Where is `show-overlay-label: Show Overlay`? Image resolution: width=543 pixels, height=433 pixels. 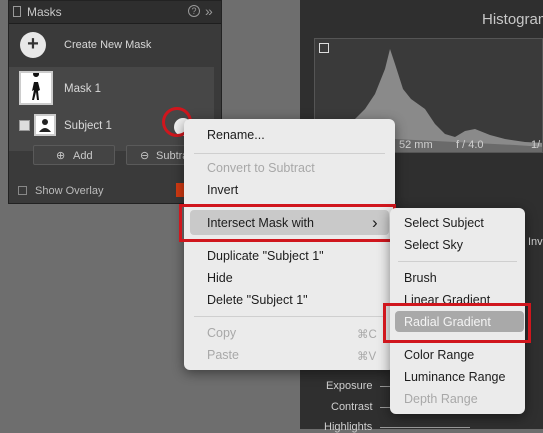
show-overlay-label: Show Overlay is located at coordinates (69, 191).